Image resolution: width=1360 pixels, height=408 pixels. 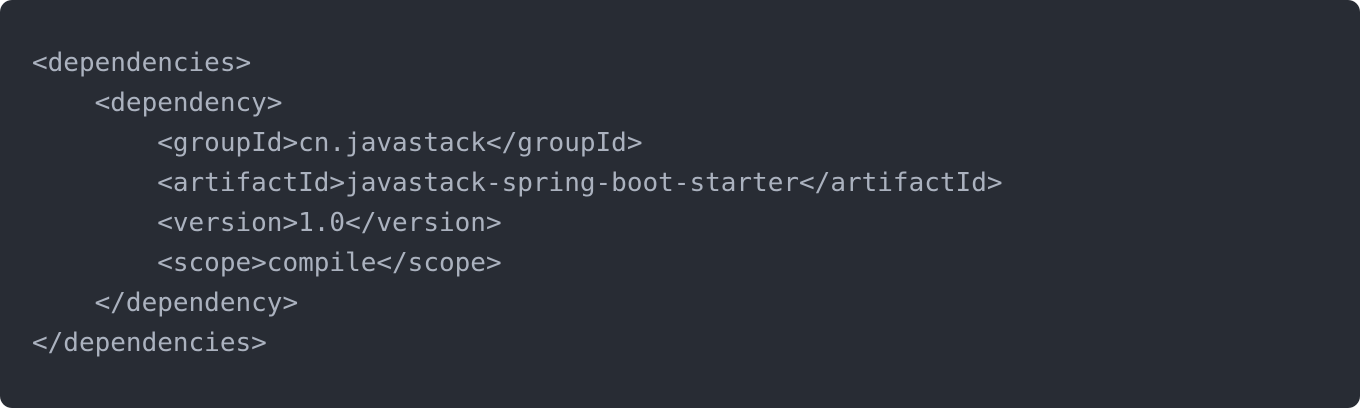 What do you see at coordinates (142, 63) in the screenshot?
I see `code-line-dependencies-open: <dependencies>` at bounding box center [142, 63].